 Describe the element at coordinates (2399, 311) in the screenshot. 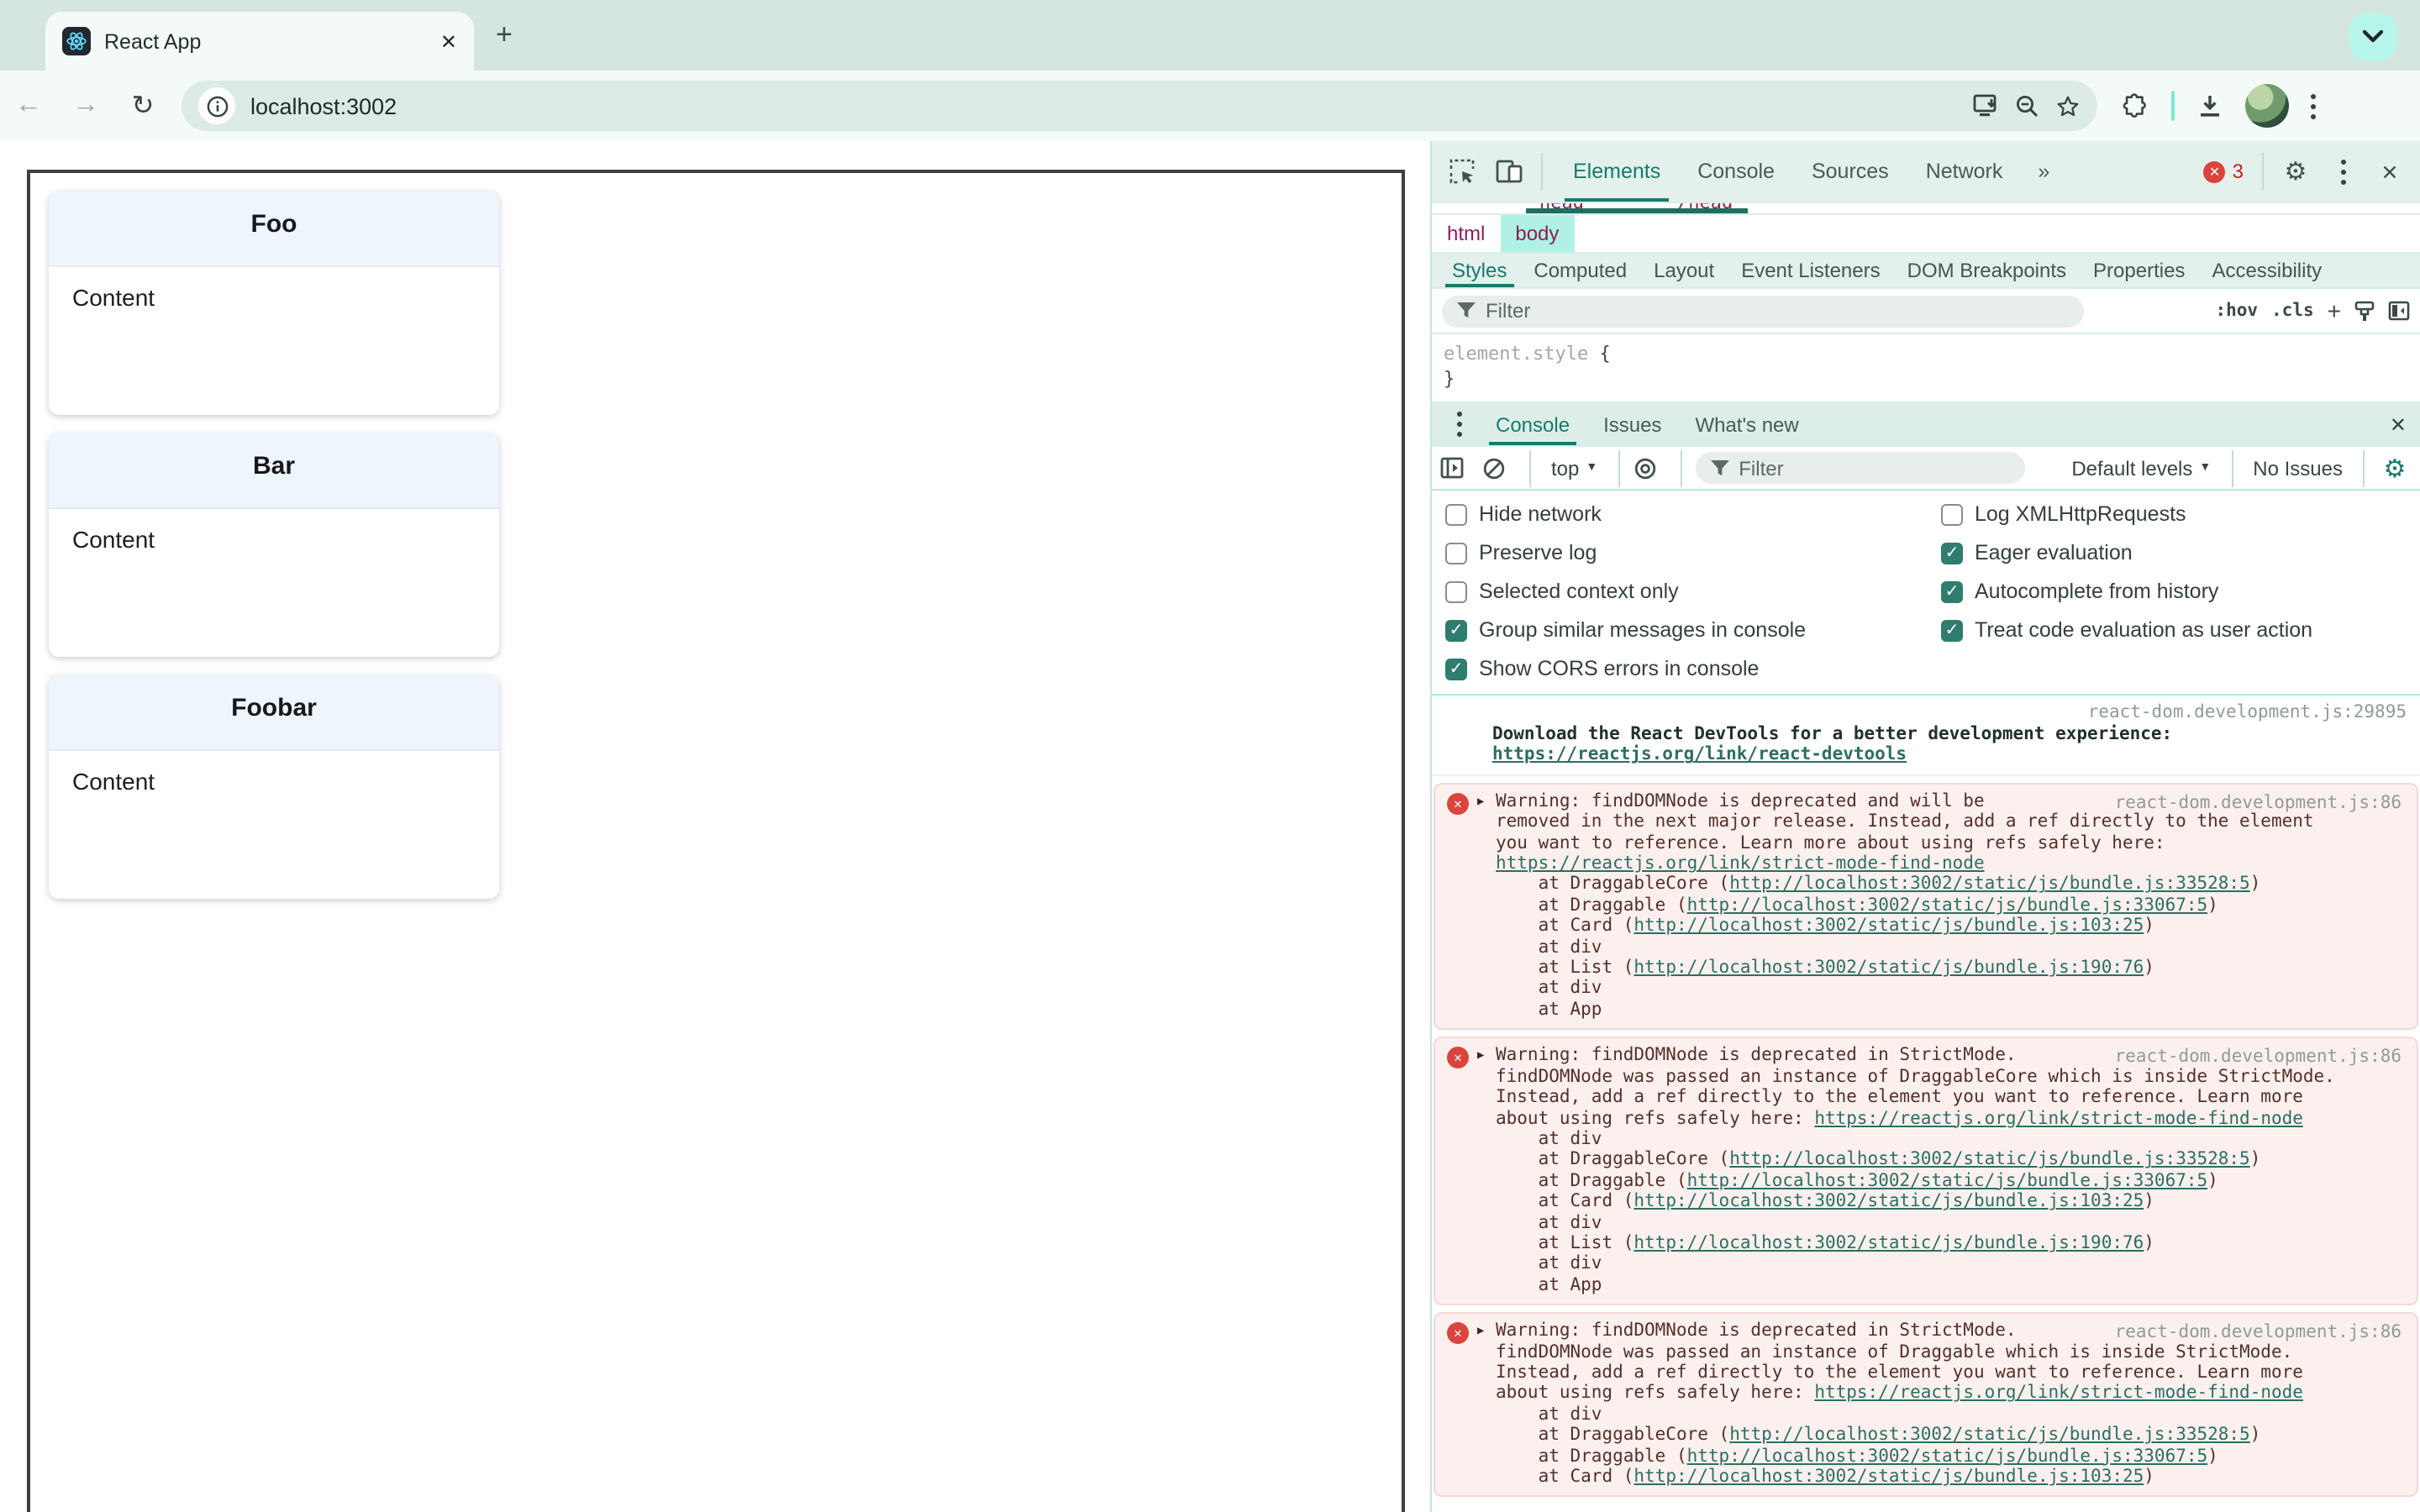

I see `dock-sidebar-icon` at that location.